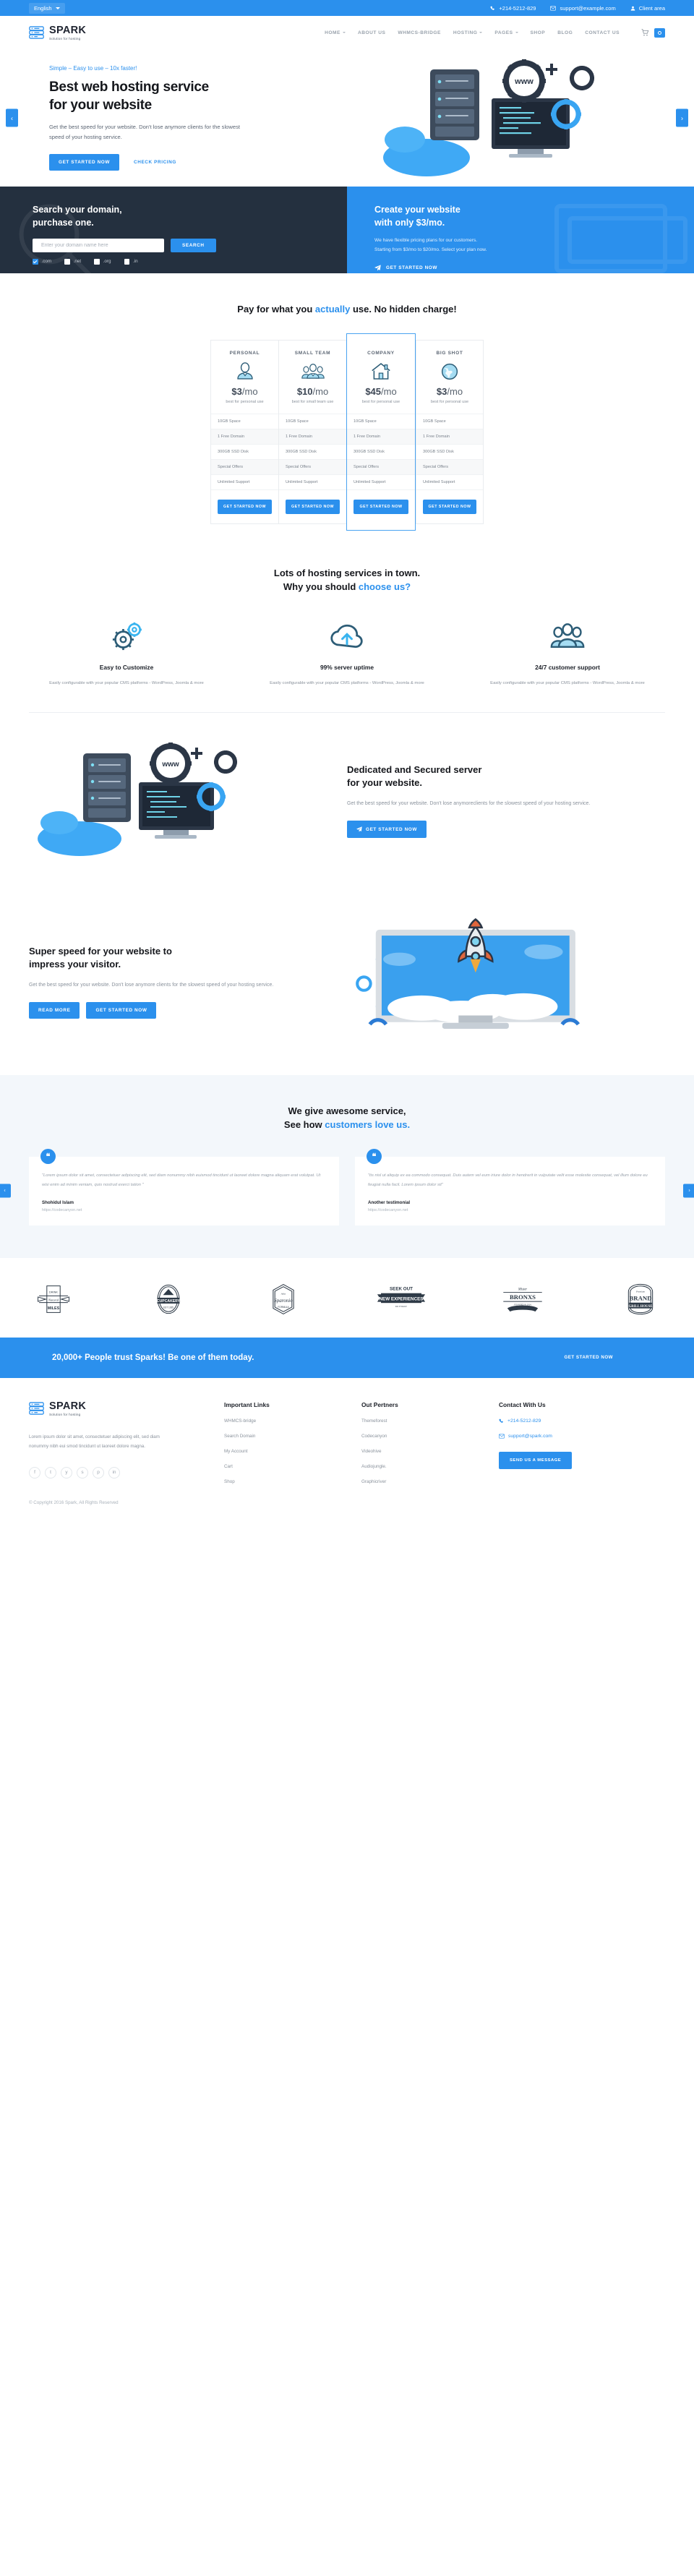 The height and width of the screenshot is (2576, 694). I want to click on hero-prev-button: ‹, so click(12, 117).